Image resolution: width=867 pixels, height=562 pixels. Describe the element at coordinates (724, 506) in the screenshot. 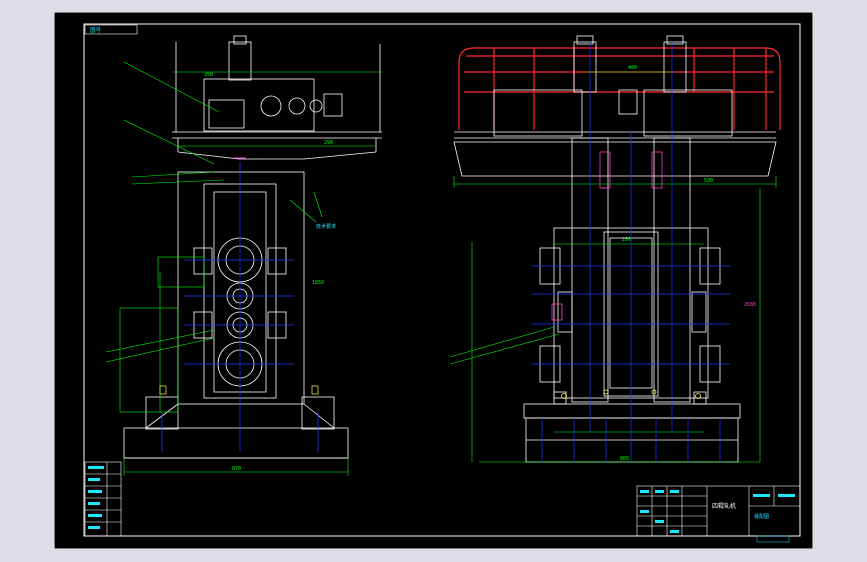

I see `title-block-name: 四辊轧机` at that location.